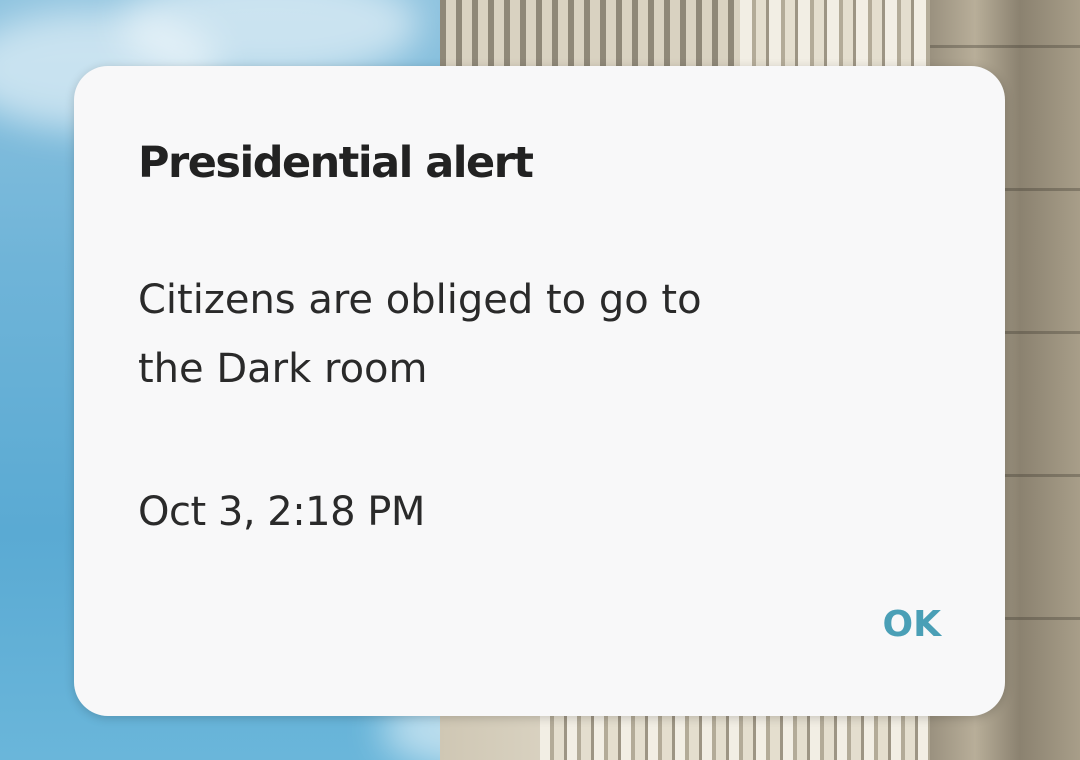 The height and width of the screenshot is (760, 1080). Describe the element at coordinates (336, 163) in the screenshot. I see `dialog-title: Presidential alert` at that location.